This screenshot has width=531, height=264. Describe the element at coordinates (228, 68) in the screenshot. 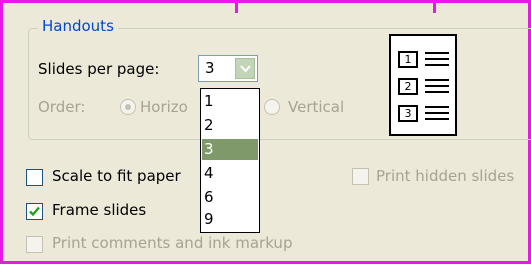

I see `slides-per-page-combo: 3` at that location.